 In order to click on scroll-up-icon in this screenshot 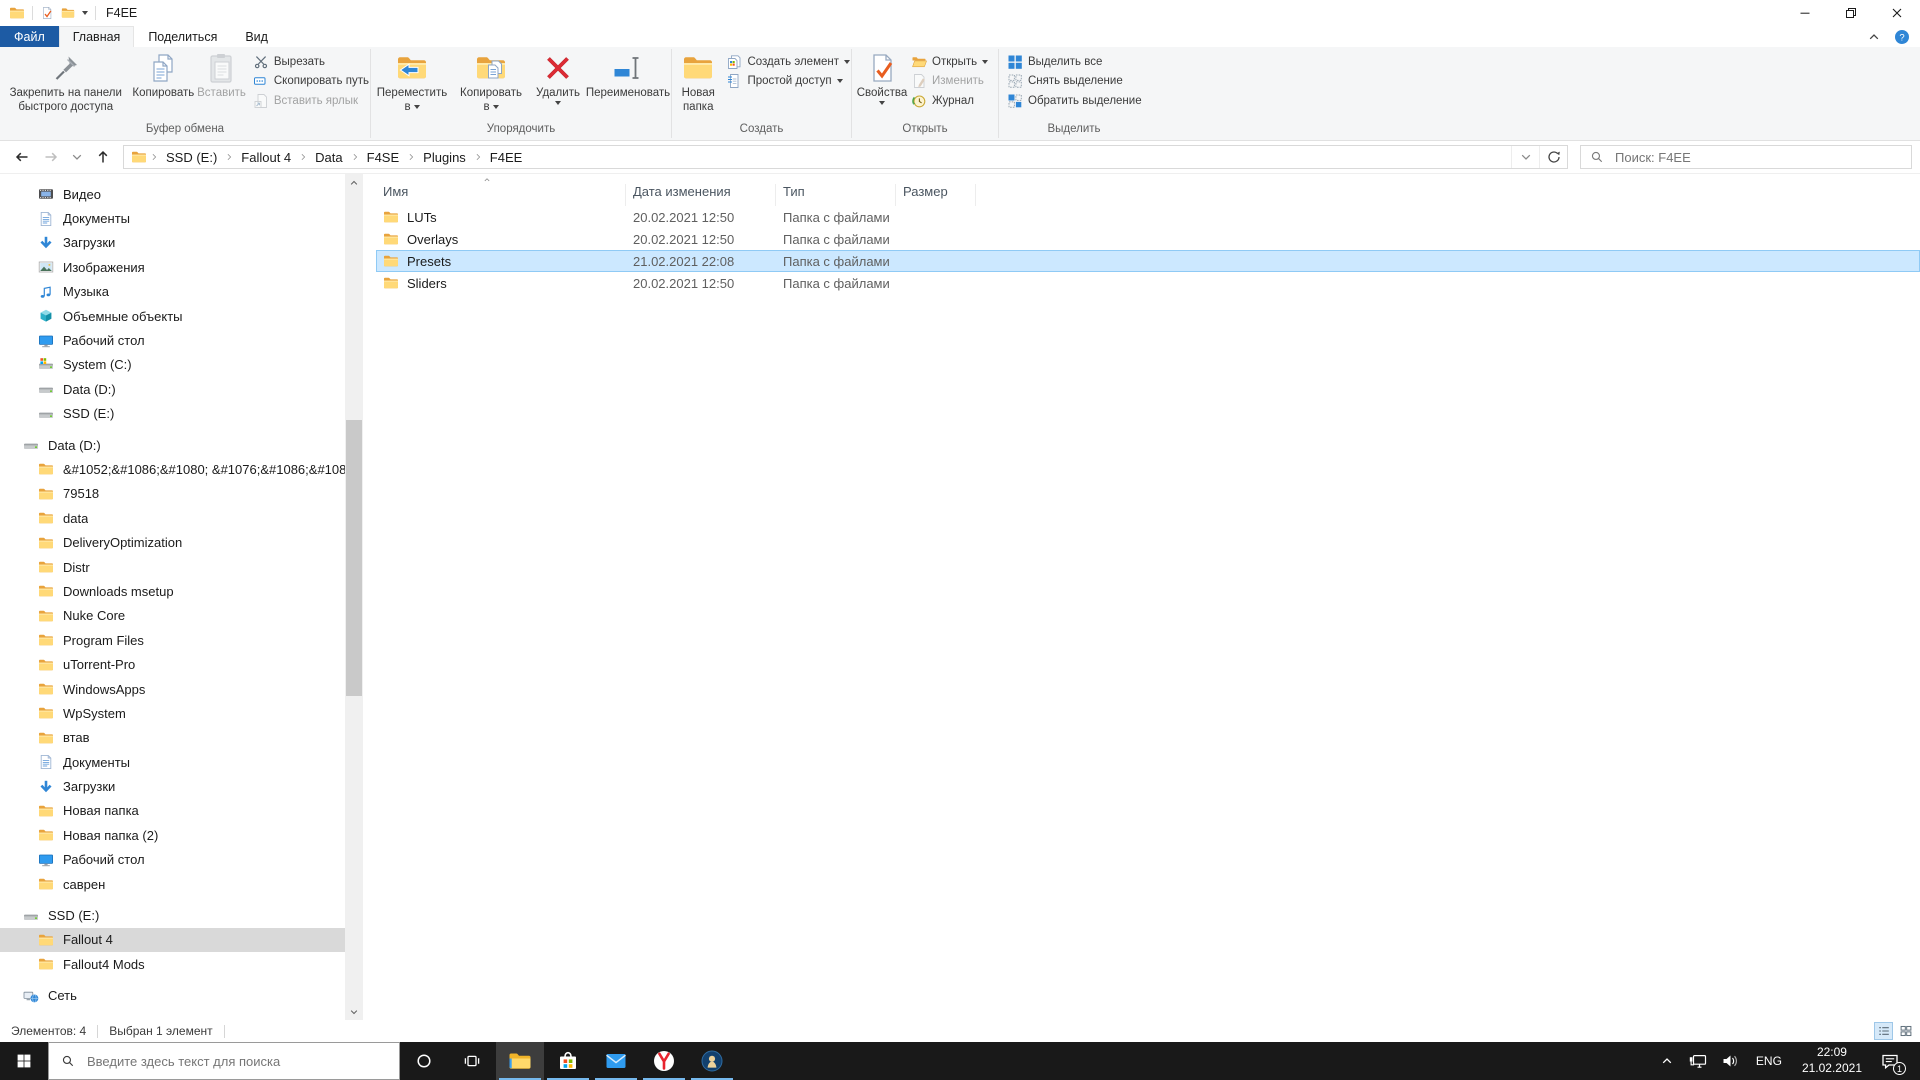, I will do `click(354, 182)`.